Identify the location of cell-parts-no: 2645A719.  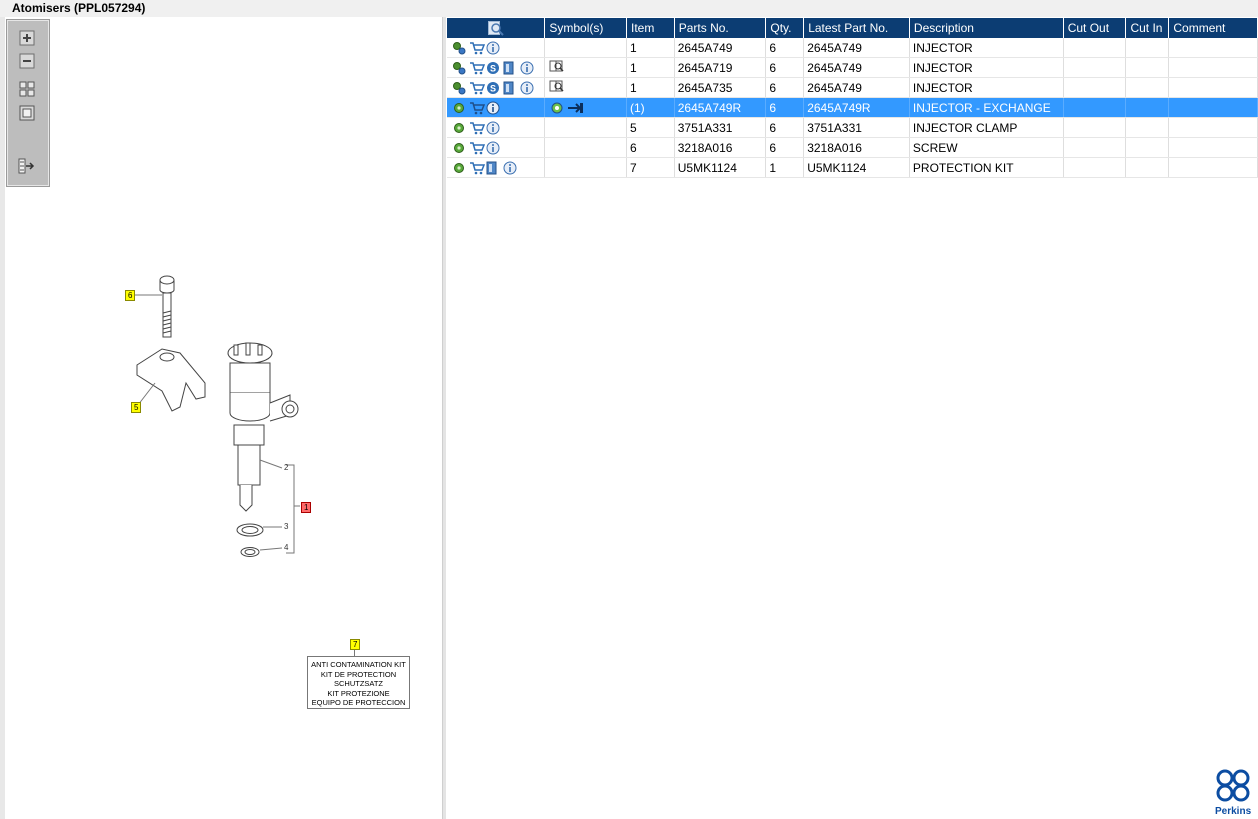
(720, 67).